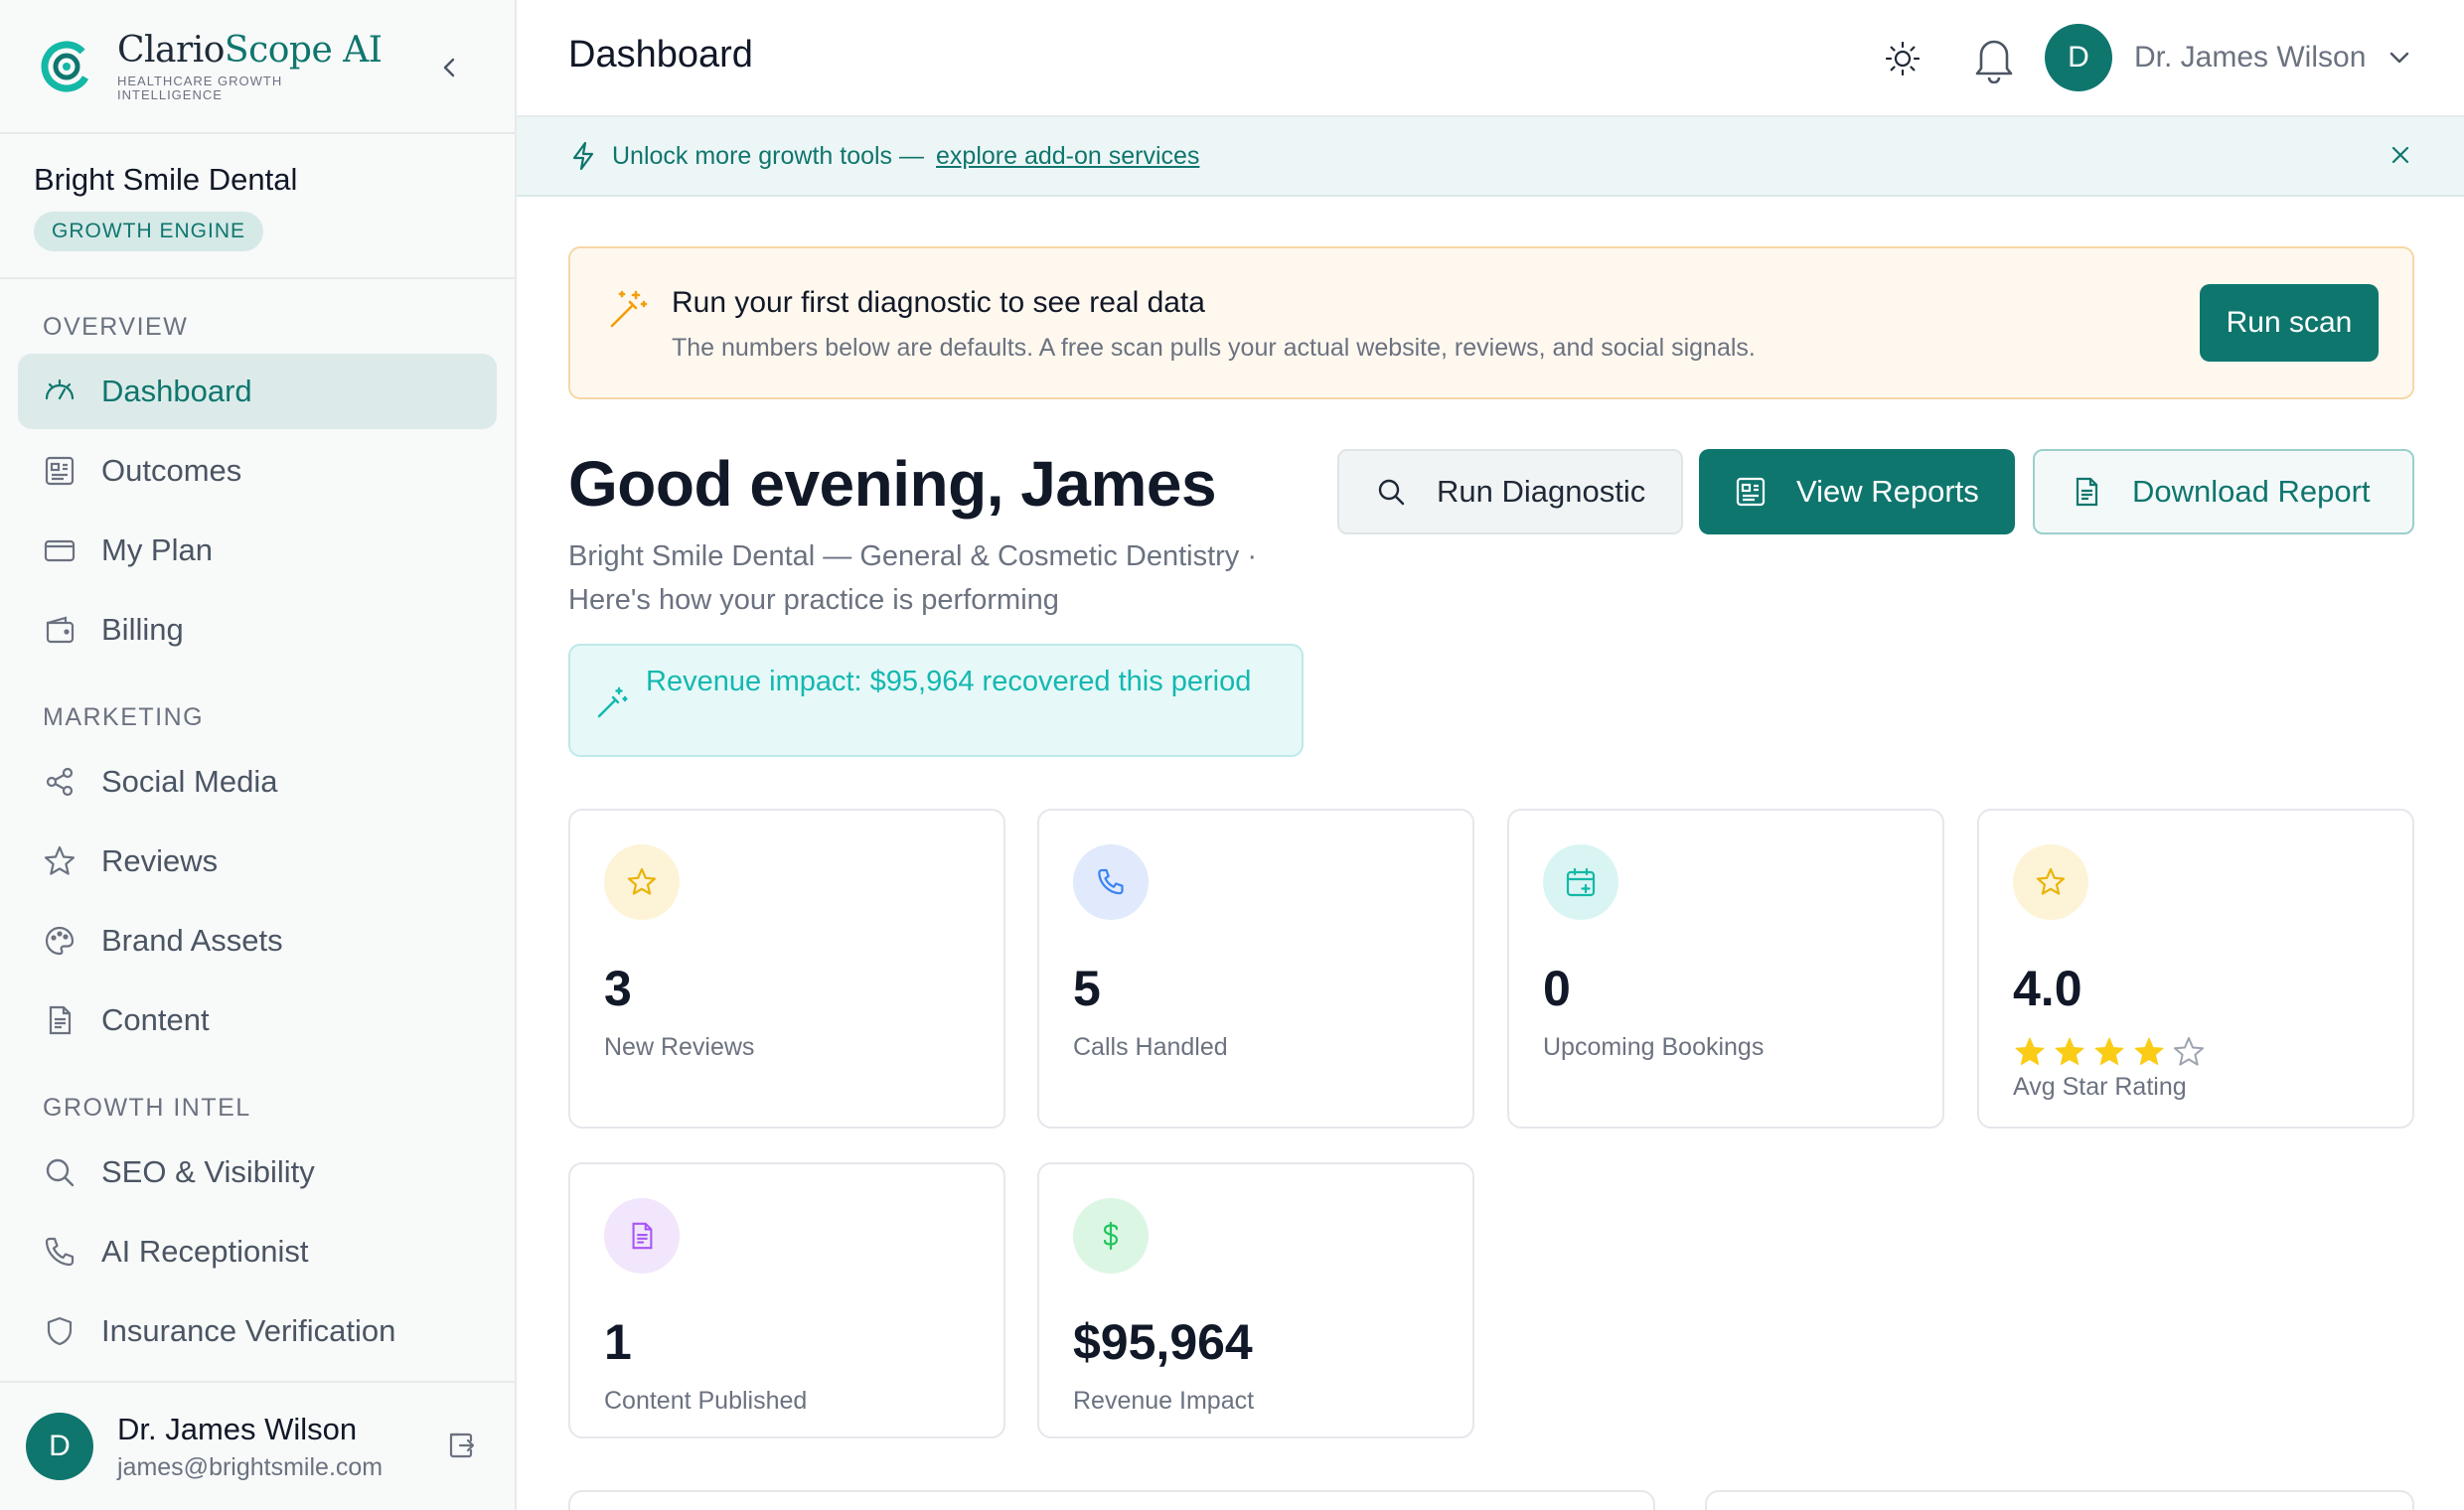  What do you see at coordinates (59, 471) in the screenshot?
I see `outcomes-icon` at bounding box center [59, 471].